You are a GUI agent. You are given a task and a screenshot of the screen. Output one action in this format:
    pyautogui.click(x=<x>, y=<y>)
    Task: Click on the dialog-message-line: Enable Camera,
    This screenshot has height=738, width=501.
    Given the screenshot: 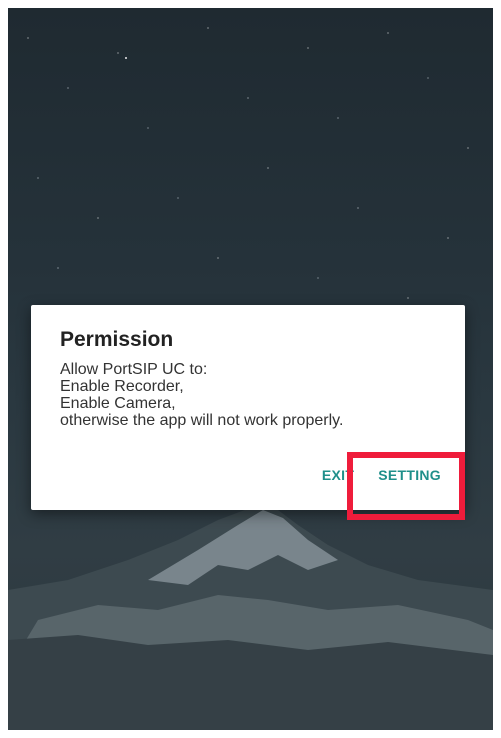 What is the action you would take?
    pyautogui.click(x=118, y=403)
    